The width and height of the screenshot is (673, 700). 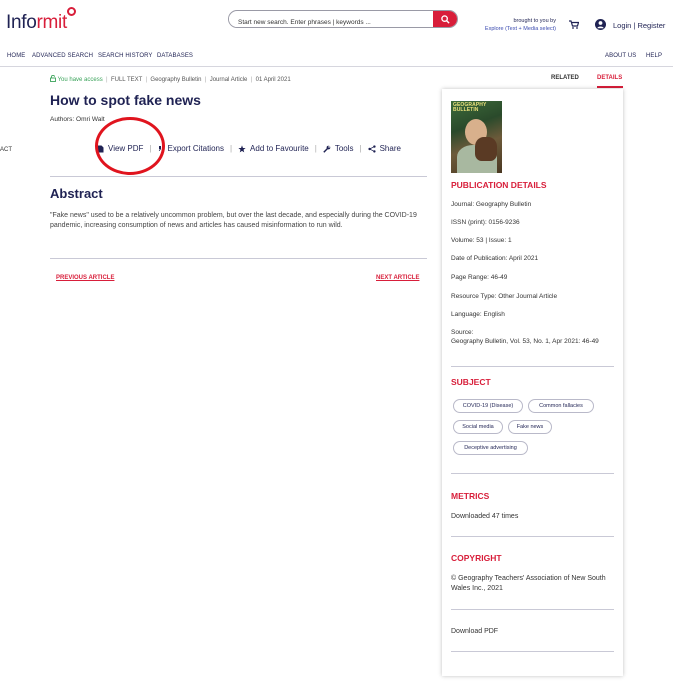 I want to click on add-to-favourite-label: Add to Favourite, so click(x=279, y=148).